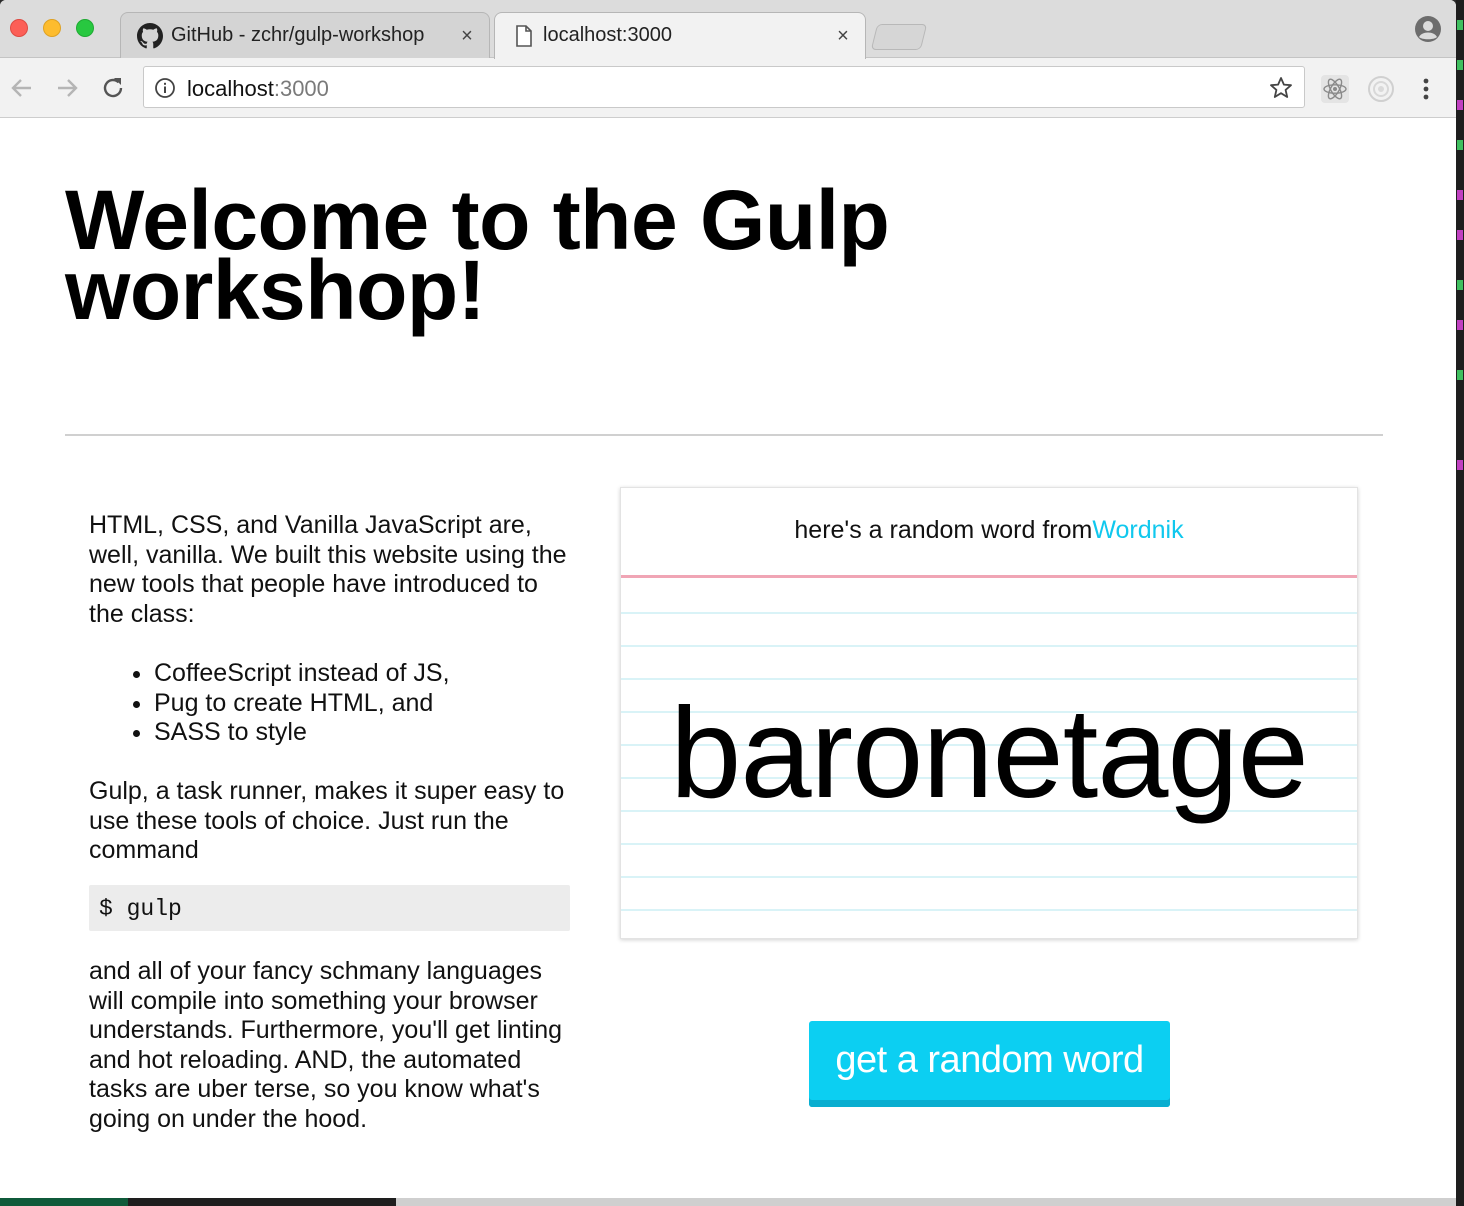 This screenshot has height=1206, width=1464. I want to click on page-icon, so click(524, 36).